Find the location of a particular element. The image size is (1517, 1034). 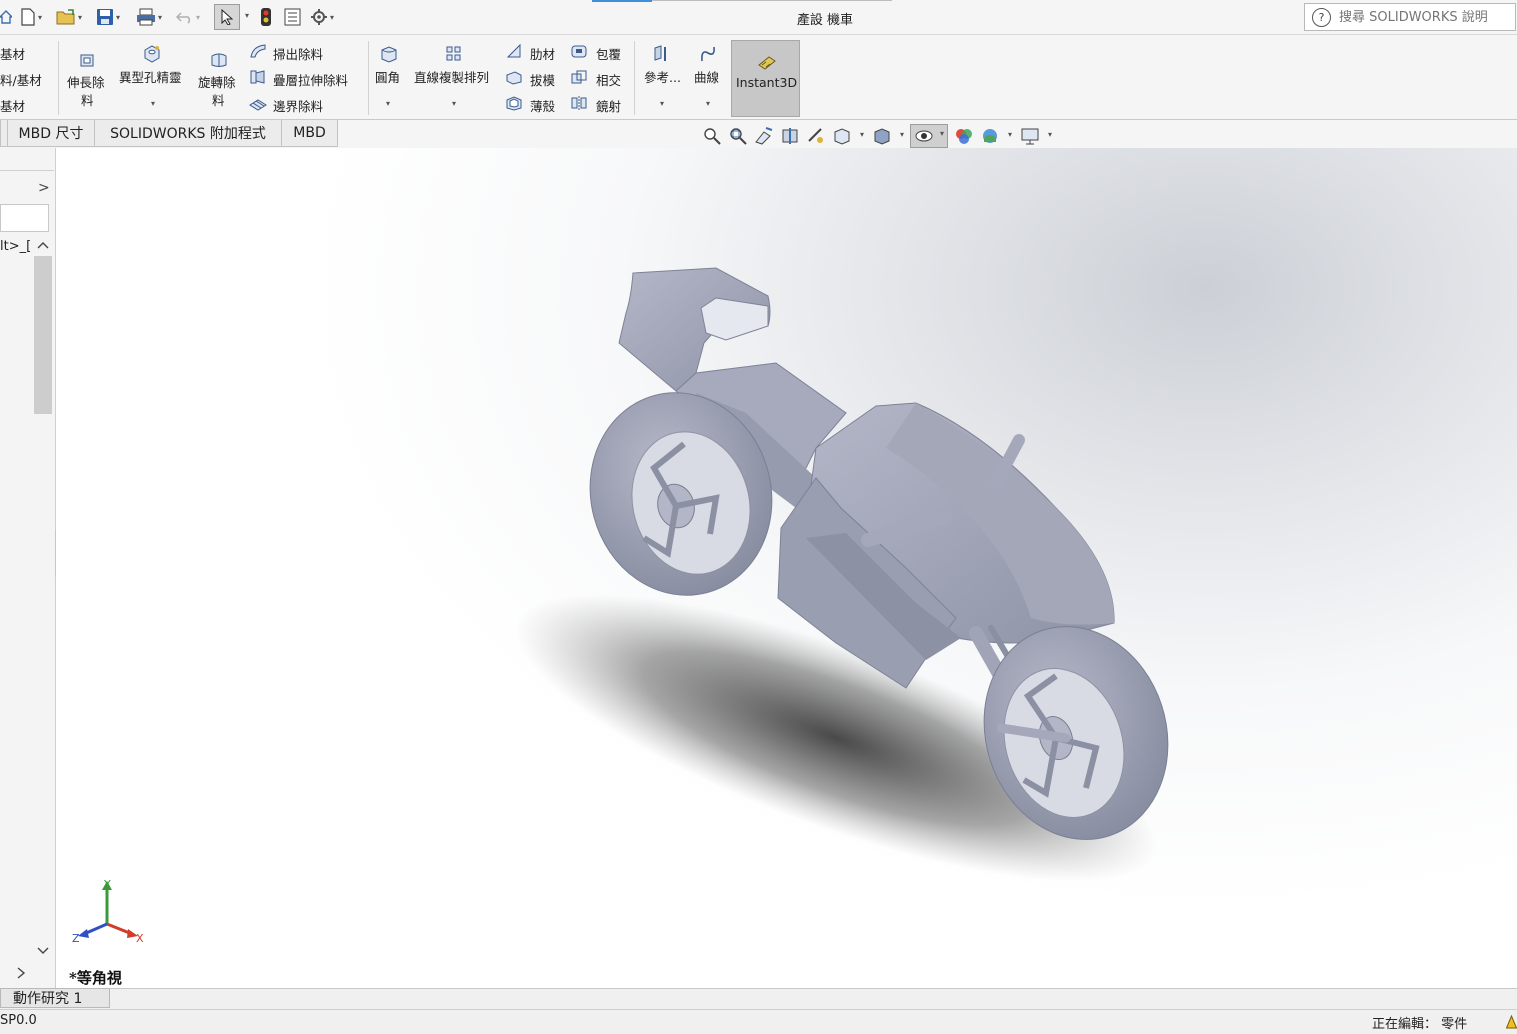

save-icon is located at coordinates (105, 17).